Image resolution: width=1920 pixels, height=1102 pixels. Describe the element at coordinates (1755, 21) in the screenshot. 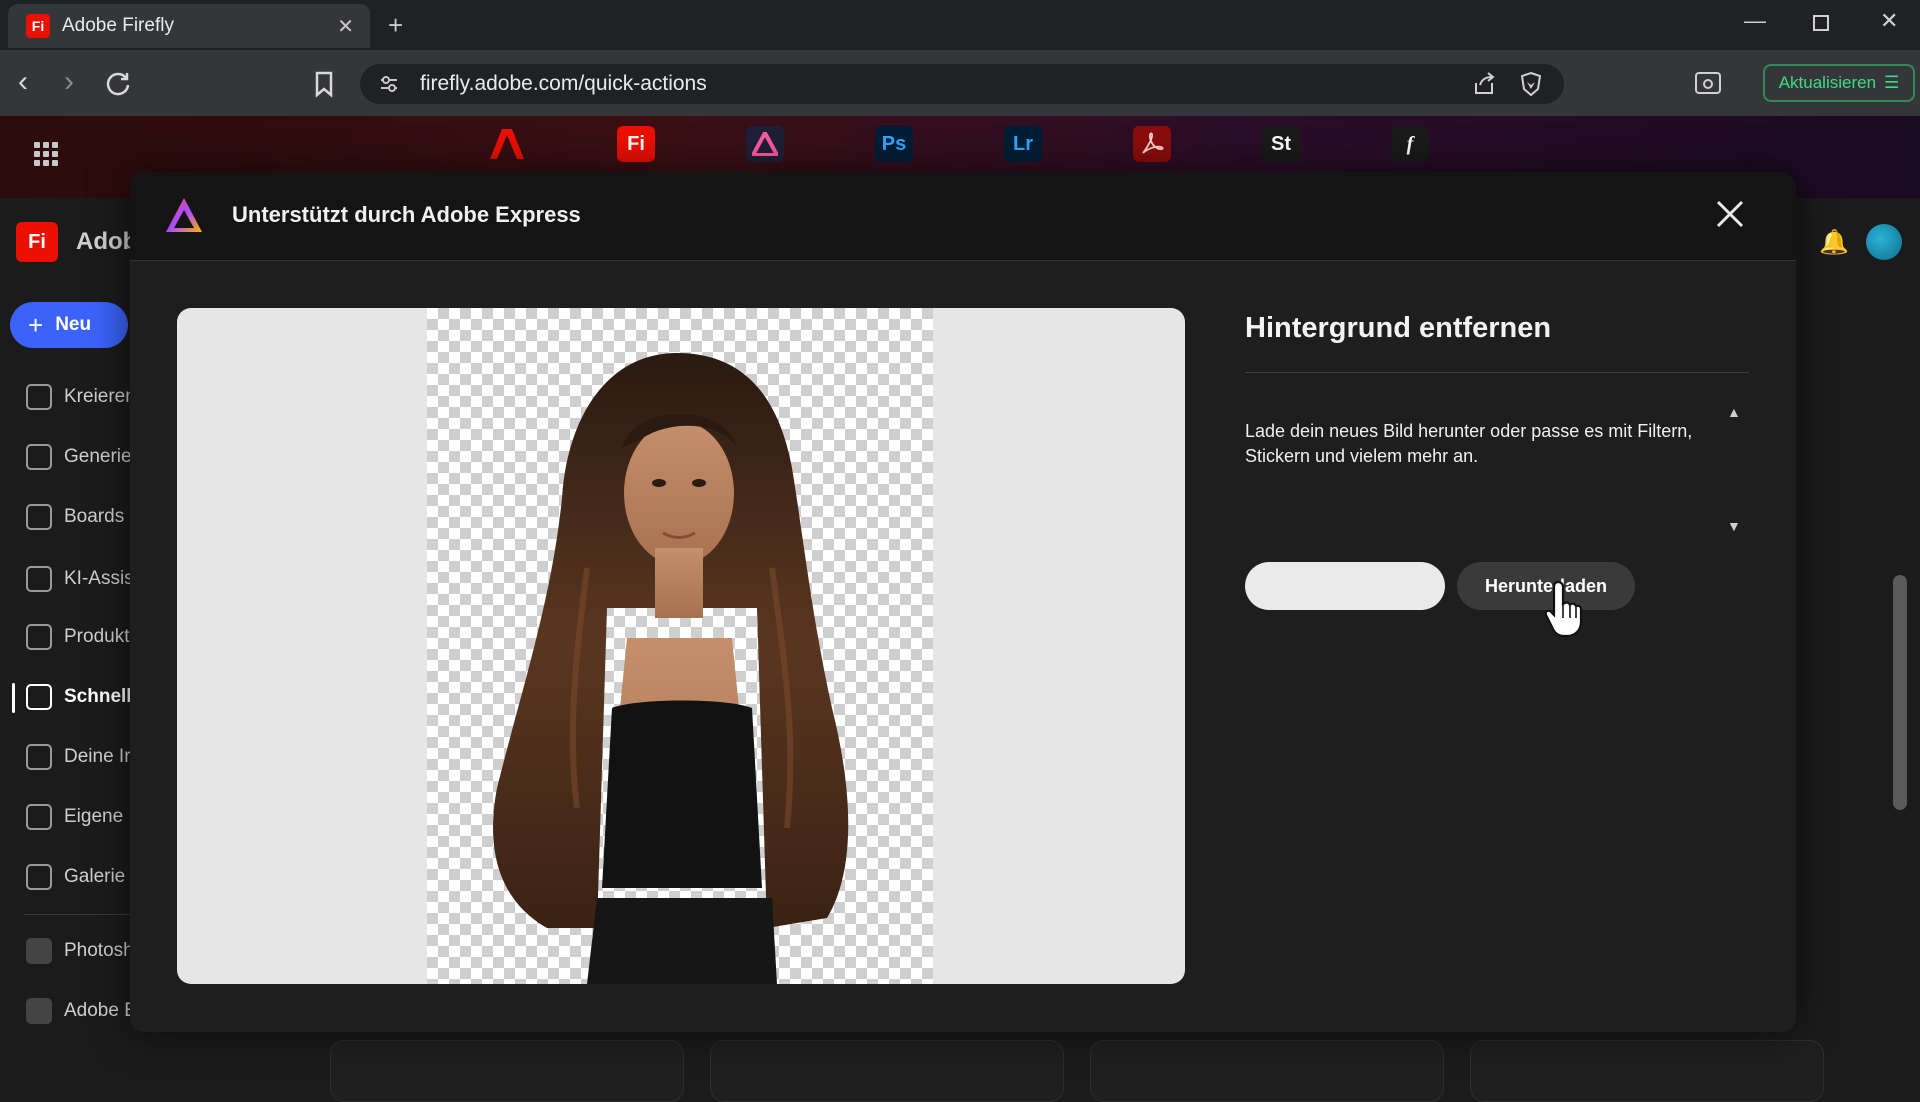

I see `minimize-icon: —` at that location.